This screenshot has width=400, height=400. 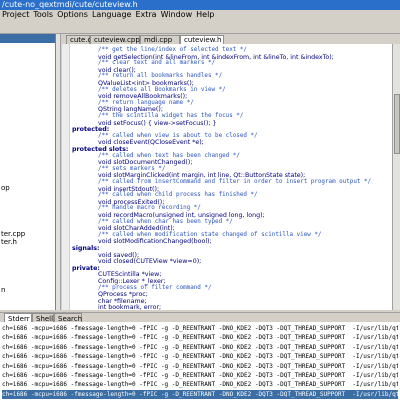 I want to click on menu-help: Help, so click(x=205, y=14).